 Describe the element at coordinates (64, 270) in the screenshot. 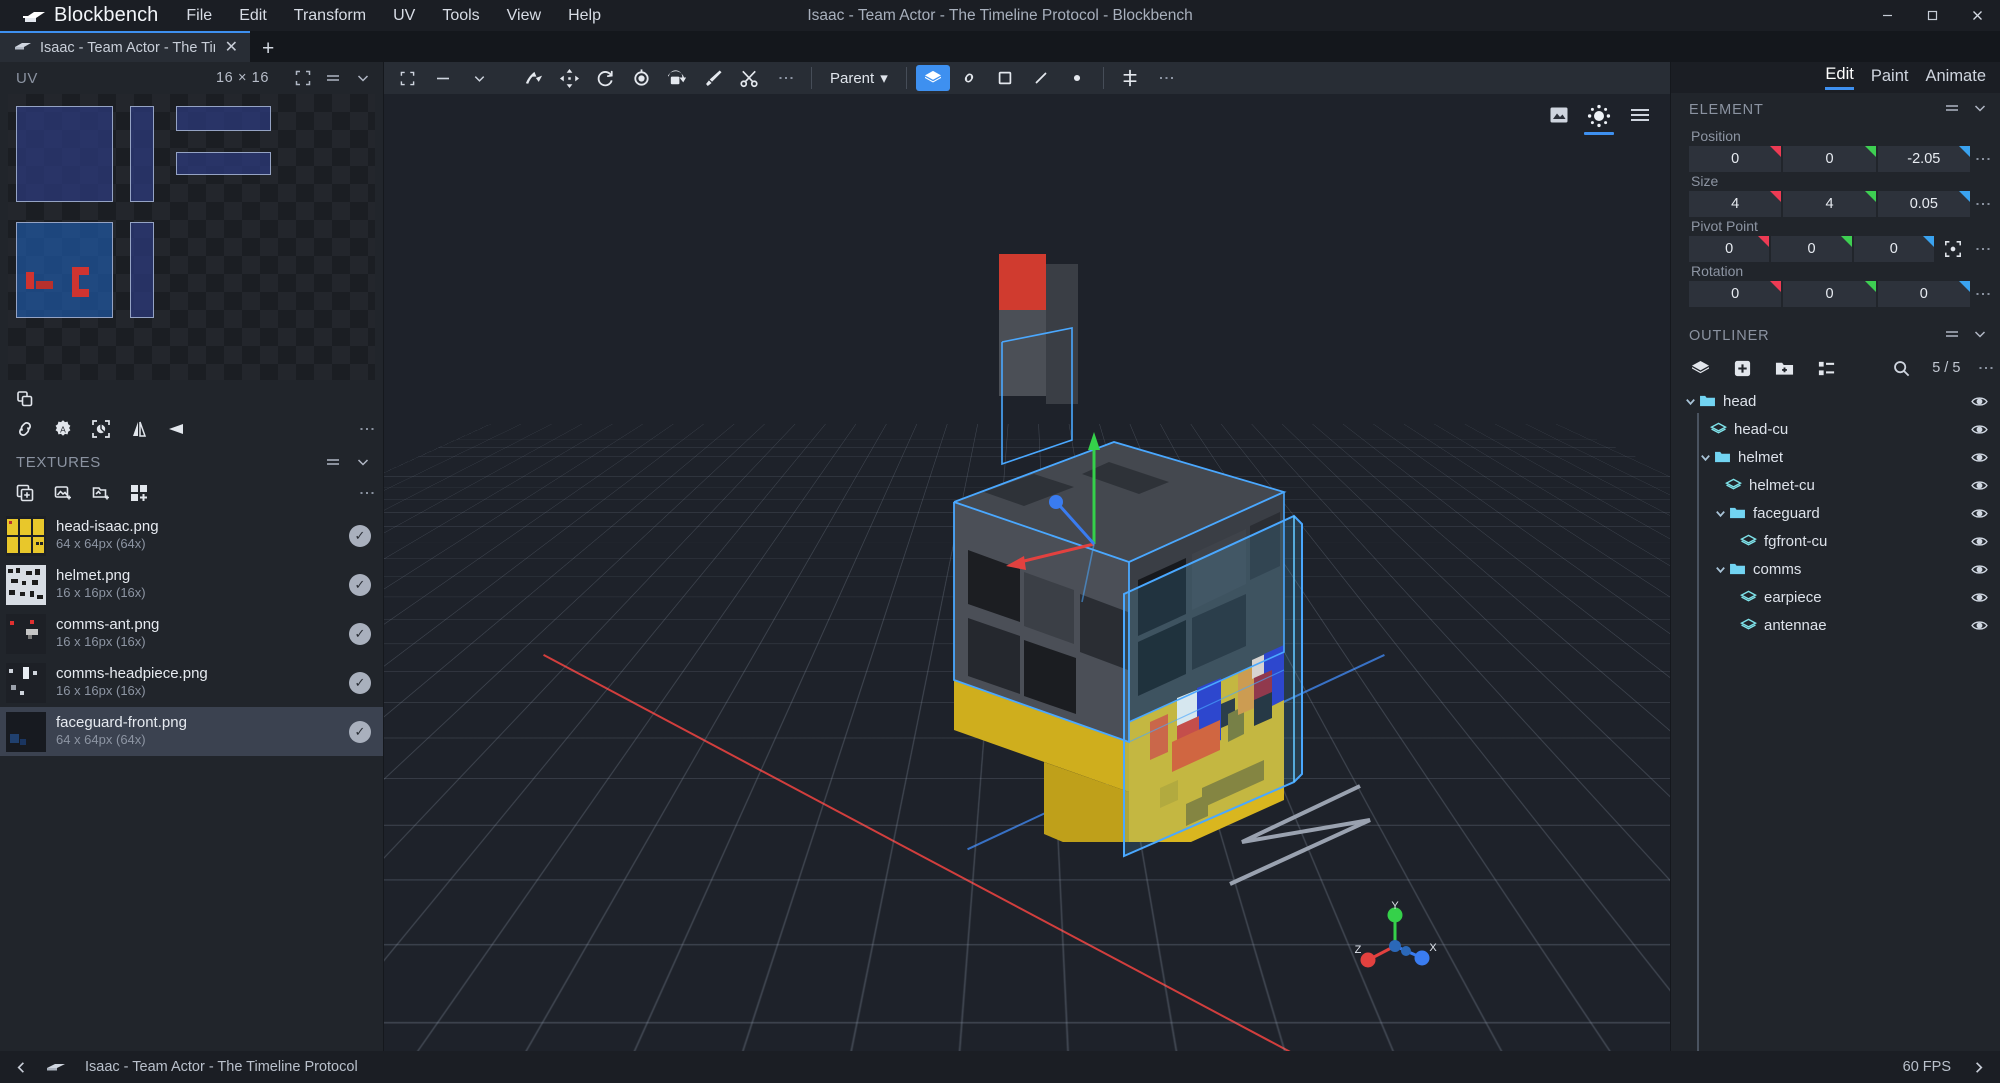

I see `uv-face-rect-selected` at that location.